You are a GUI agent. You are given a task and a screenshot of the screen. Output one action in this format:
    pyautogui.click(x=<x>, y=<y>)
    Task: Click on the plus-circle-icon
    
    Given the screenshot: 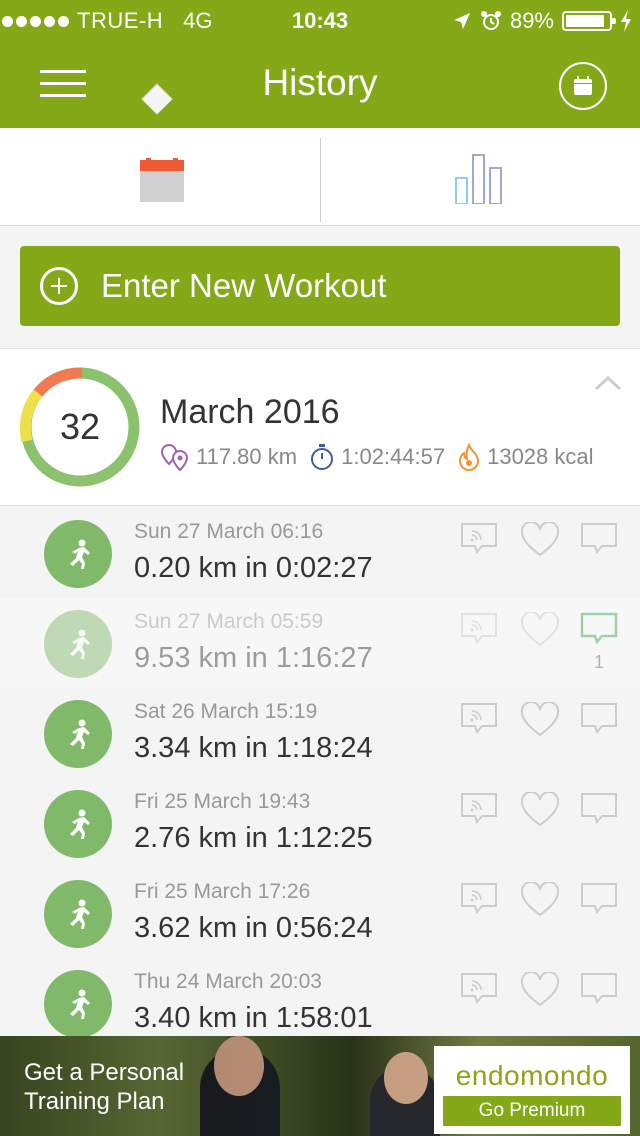 What is the action you would take?
    pyautogui.click(x=59, y=286)
    